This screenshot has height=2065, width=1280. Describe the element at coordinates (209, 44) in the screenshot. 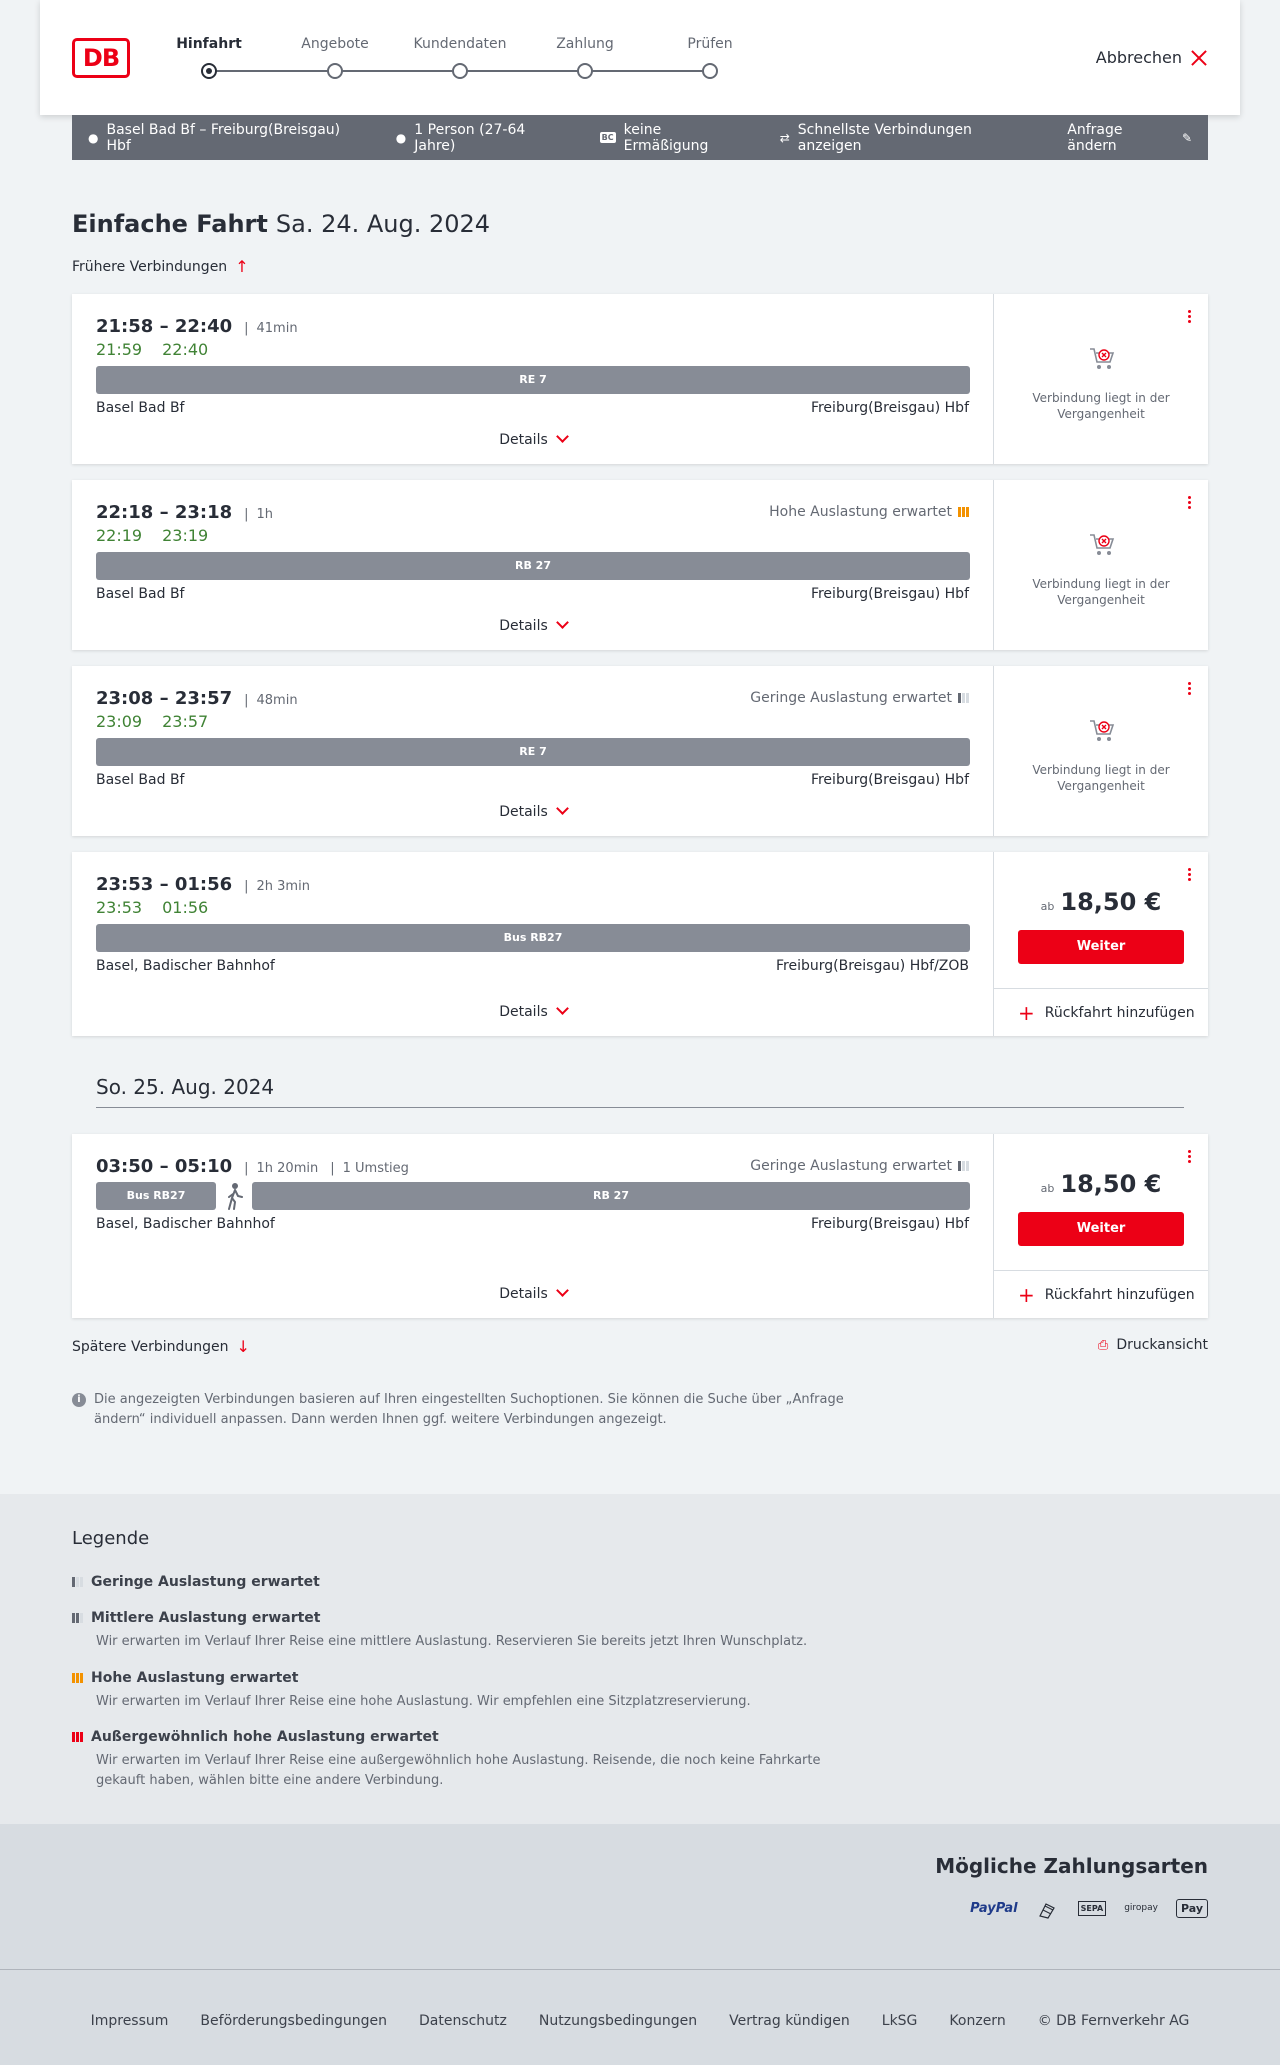

I see `step-hinfahrt-label: Hinfahrt` at that location.